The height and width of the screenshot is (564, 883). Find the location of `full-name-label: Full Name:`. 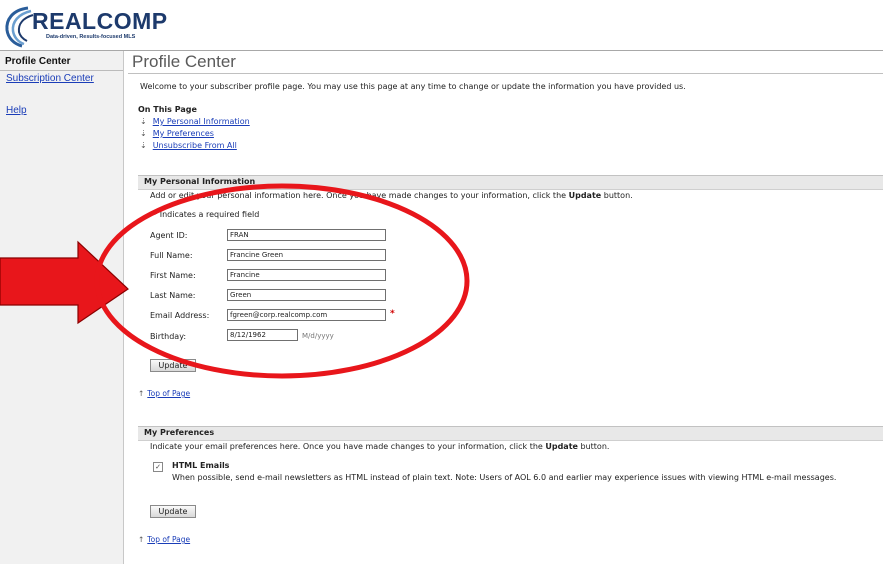

full-name-label: Full Name: is located at coordinates (171, 255).